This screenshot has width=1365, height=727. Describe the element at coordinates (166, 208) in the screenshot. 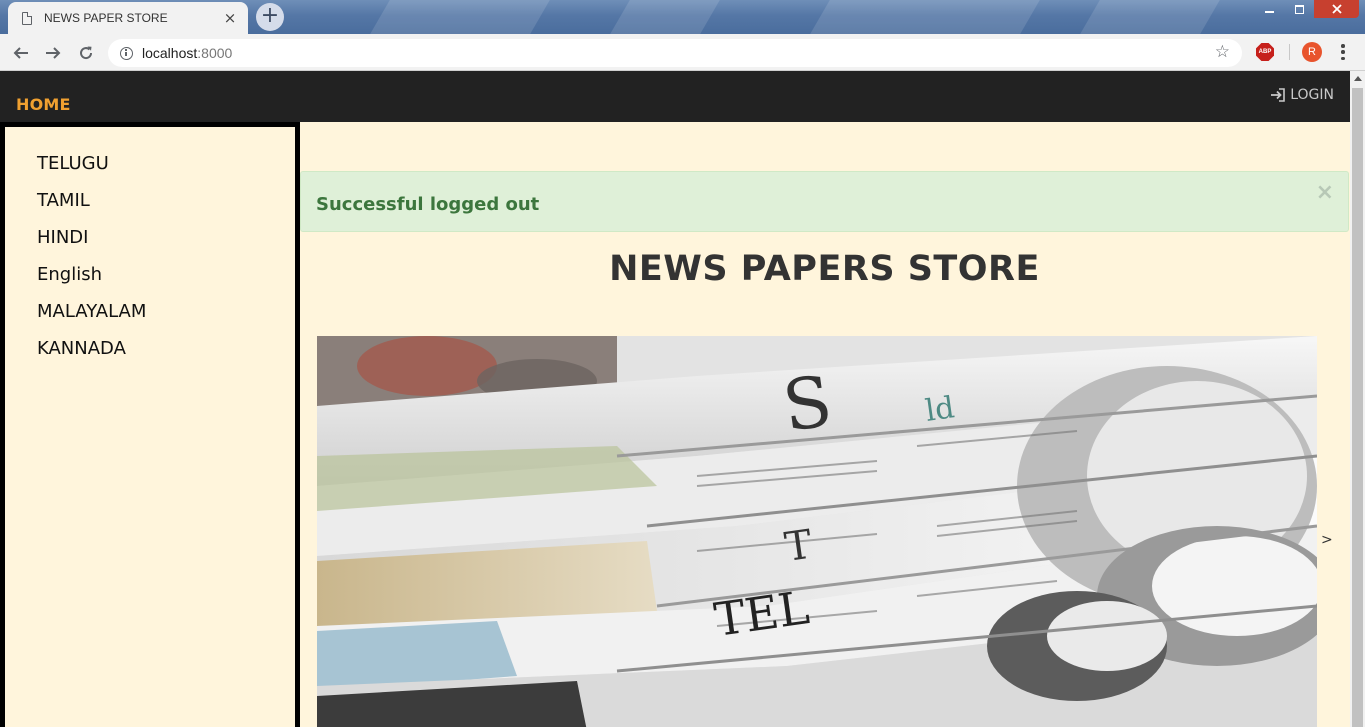

I see `sidebar-item-tamil: TAMIL` at that location.